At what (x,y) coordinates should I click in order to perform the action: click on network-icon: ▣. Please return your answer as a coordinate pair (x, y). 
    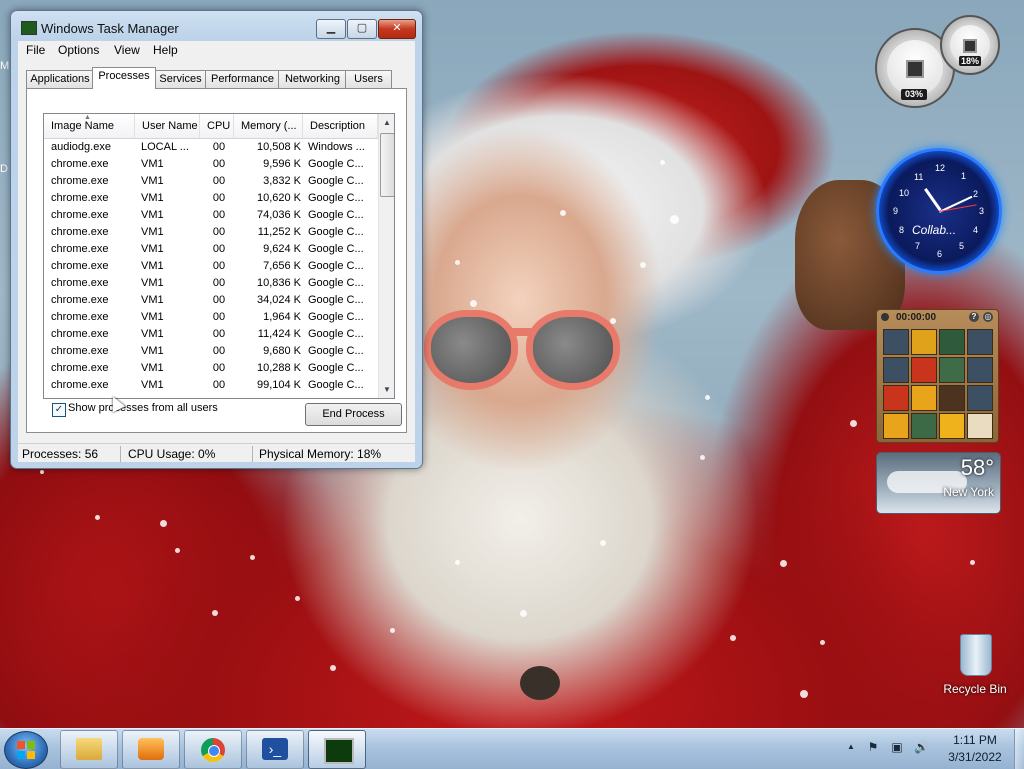
    Looking at the image, I should click on (897, 747).